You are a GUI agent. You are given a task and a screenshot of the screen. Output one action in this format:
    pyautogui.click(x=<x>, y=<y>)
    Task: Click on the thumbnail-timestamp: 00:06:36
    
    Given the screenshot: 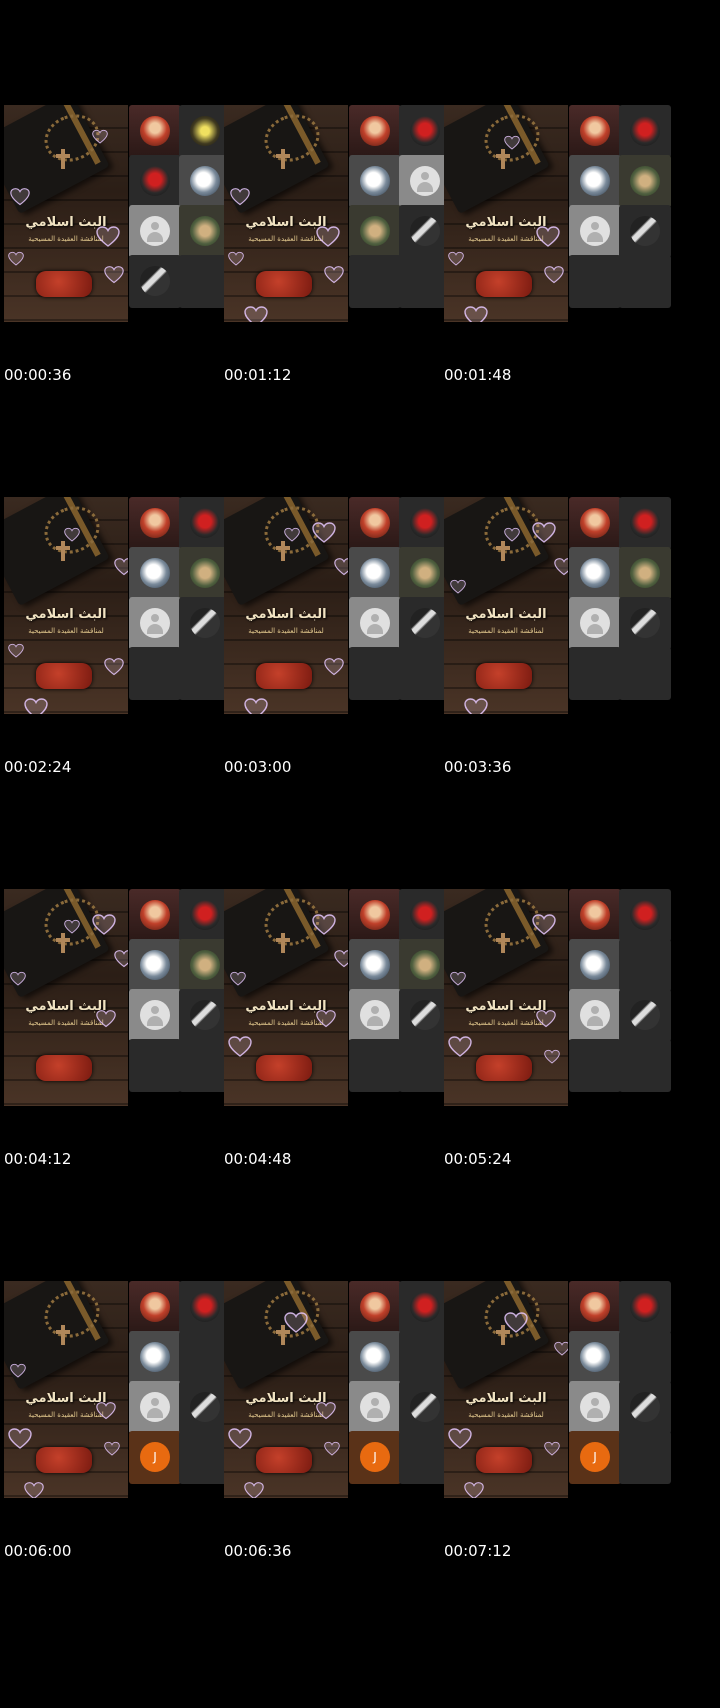 What is the action you would take?
    pyautogui.click(x=258, y=1551)
    